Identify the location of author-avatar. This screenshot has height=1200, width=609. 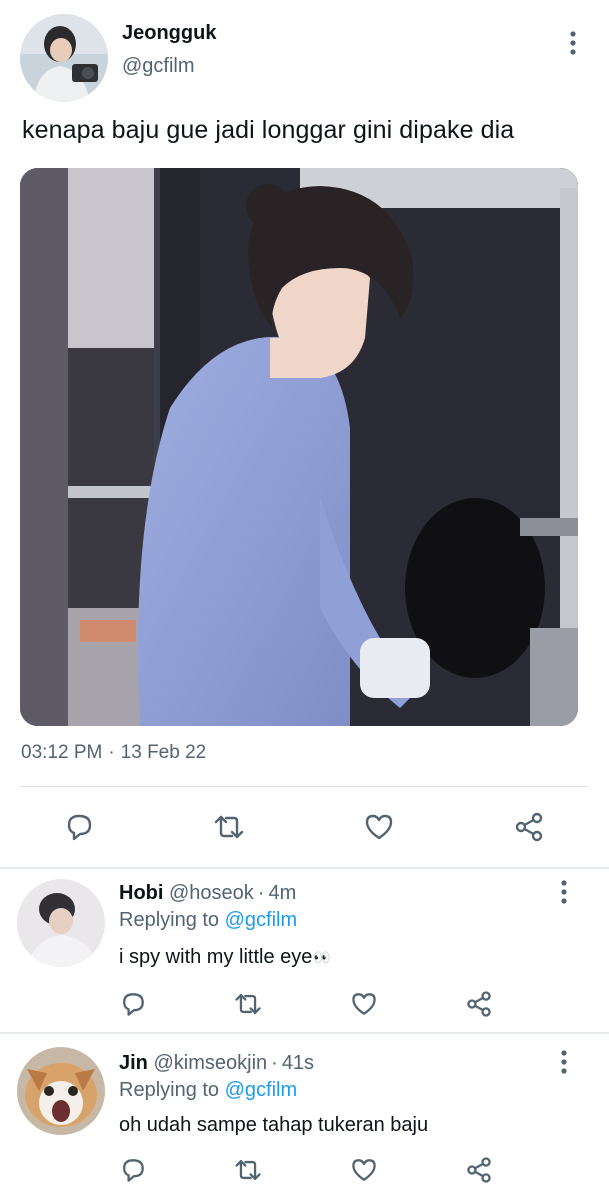
(64, 58).